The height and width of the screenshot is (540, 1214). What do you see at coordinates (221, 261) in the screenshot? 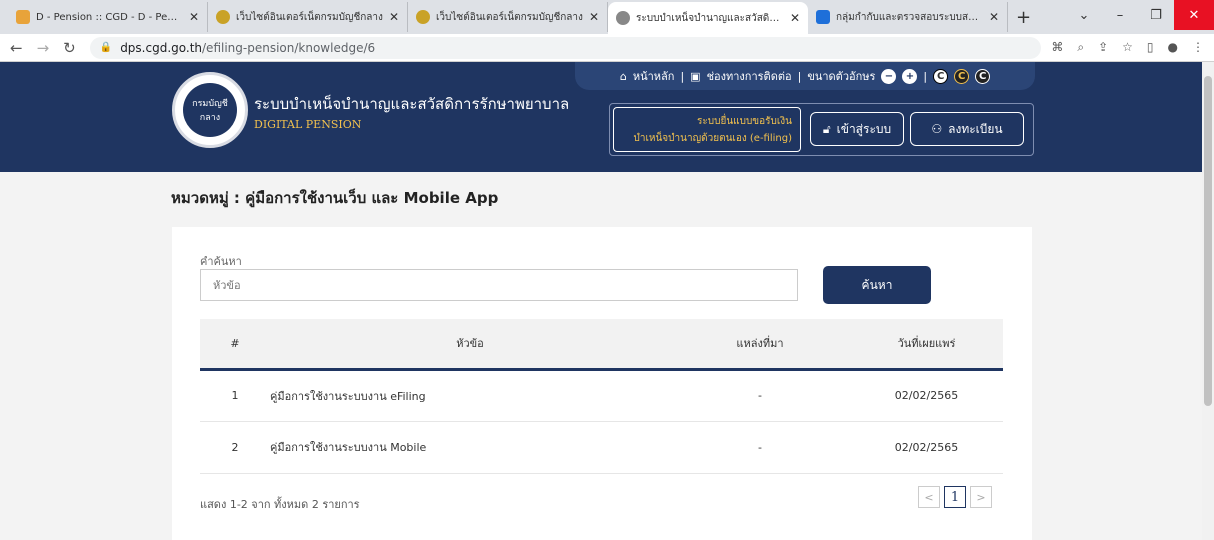
I see `search-label: คำค้นหา` at bounding box center [221, 261].